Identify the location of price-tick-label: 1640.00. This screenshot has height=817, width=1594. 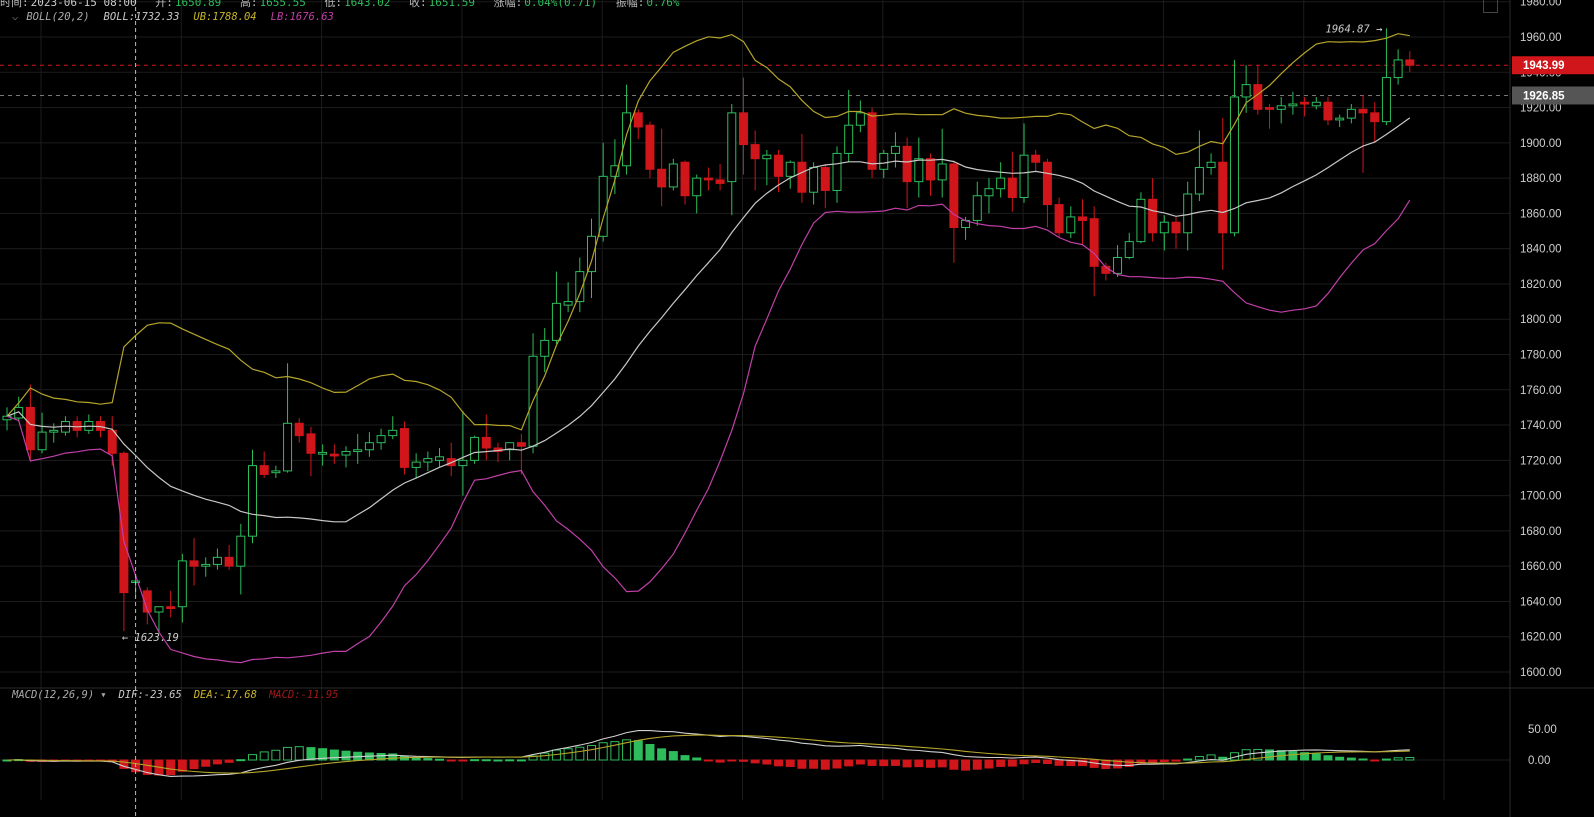
(1541, 602).